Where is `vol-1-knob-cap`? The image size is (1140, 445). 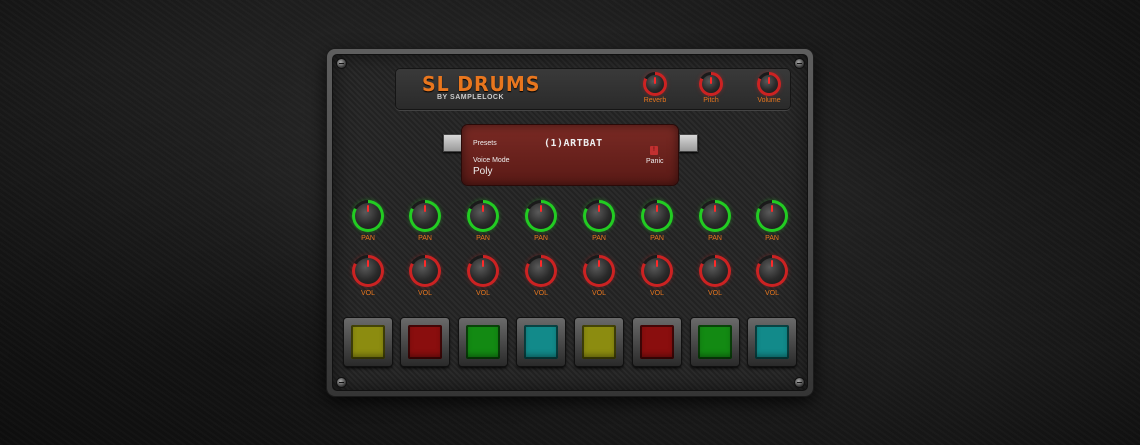
vol-1-knob-cap is located at coordinates (368, 271).